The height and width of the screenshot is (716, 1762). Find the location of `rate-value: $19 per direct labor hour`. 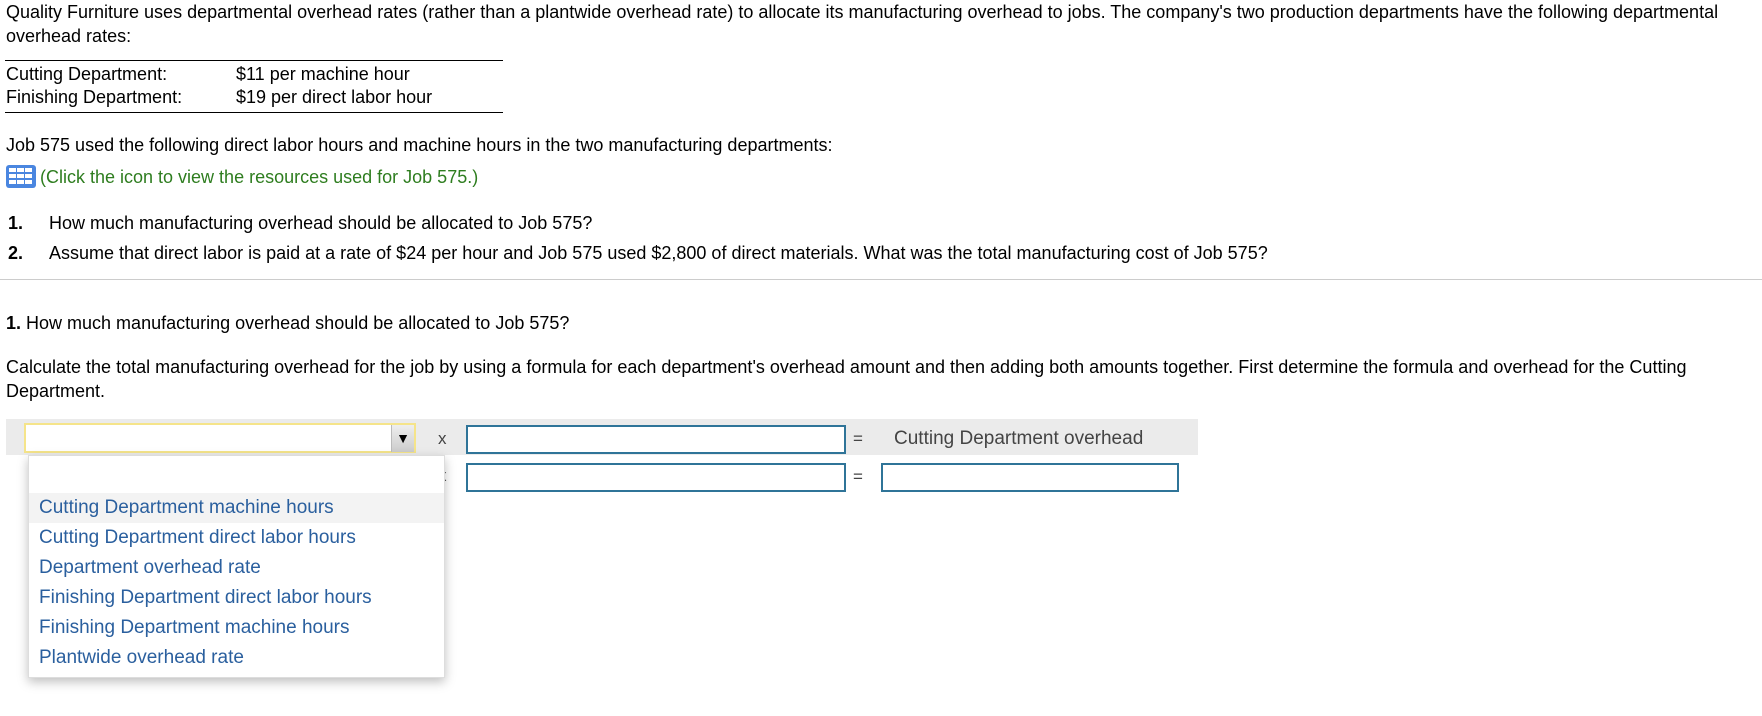

rate-value: $19 per direct labor hour is located at coordinates (334, 97).